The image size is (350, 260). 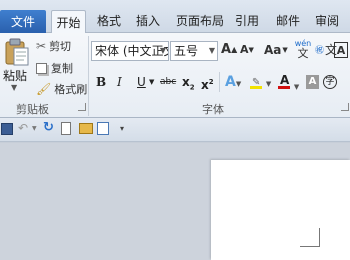 I want to click on grow-font-letter: A, so click(x=226, y=49).